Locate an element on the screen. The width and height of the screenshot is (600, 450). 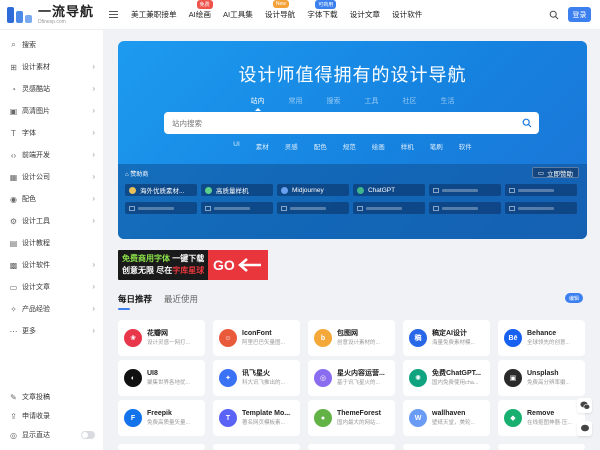
image-icon is located at coordinates (132, 208).